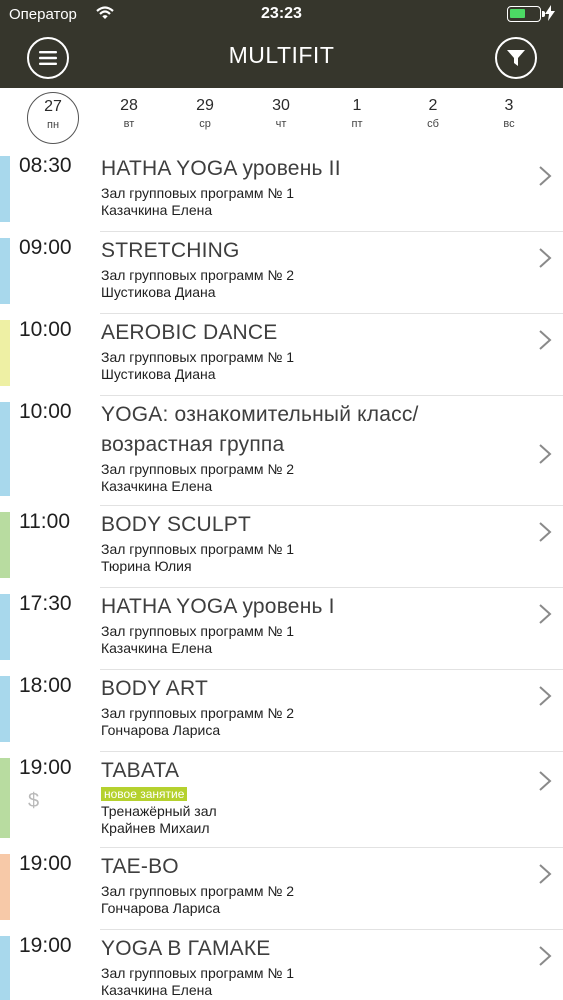 The width and height of the screenshot is (563, 1000). I want to click on charging-icon, so click(550, 13).